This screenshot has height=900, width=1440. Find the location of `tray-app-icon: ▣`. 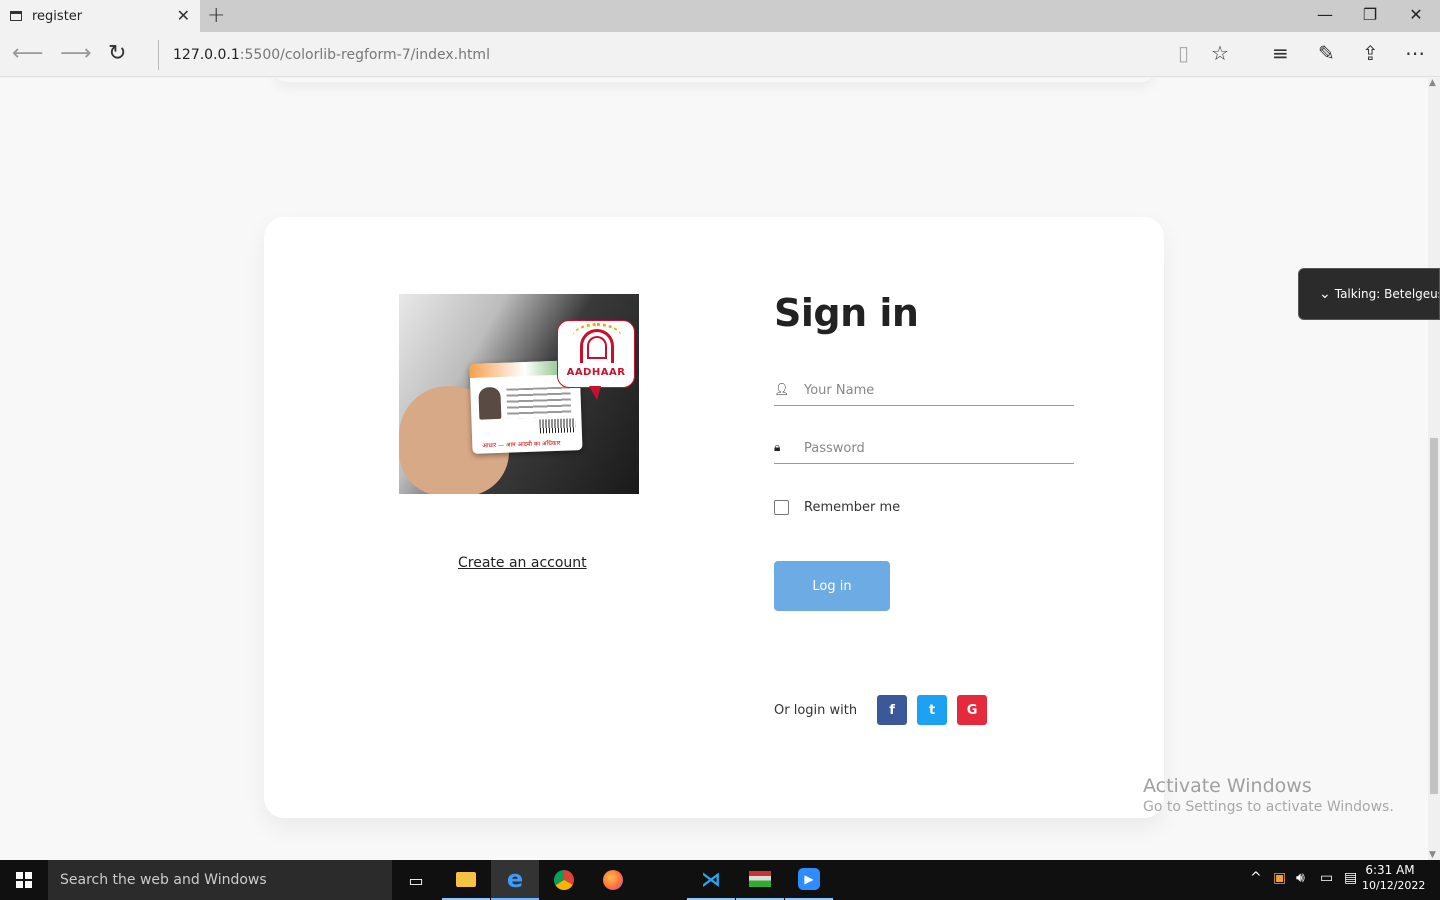

tray-app-icon: ▣ is located at coordinates (1279, 878).